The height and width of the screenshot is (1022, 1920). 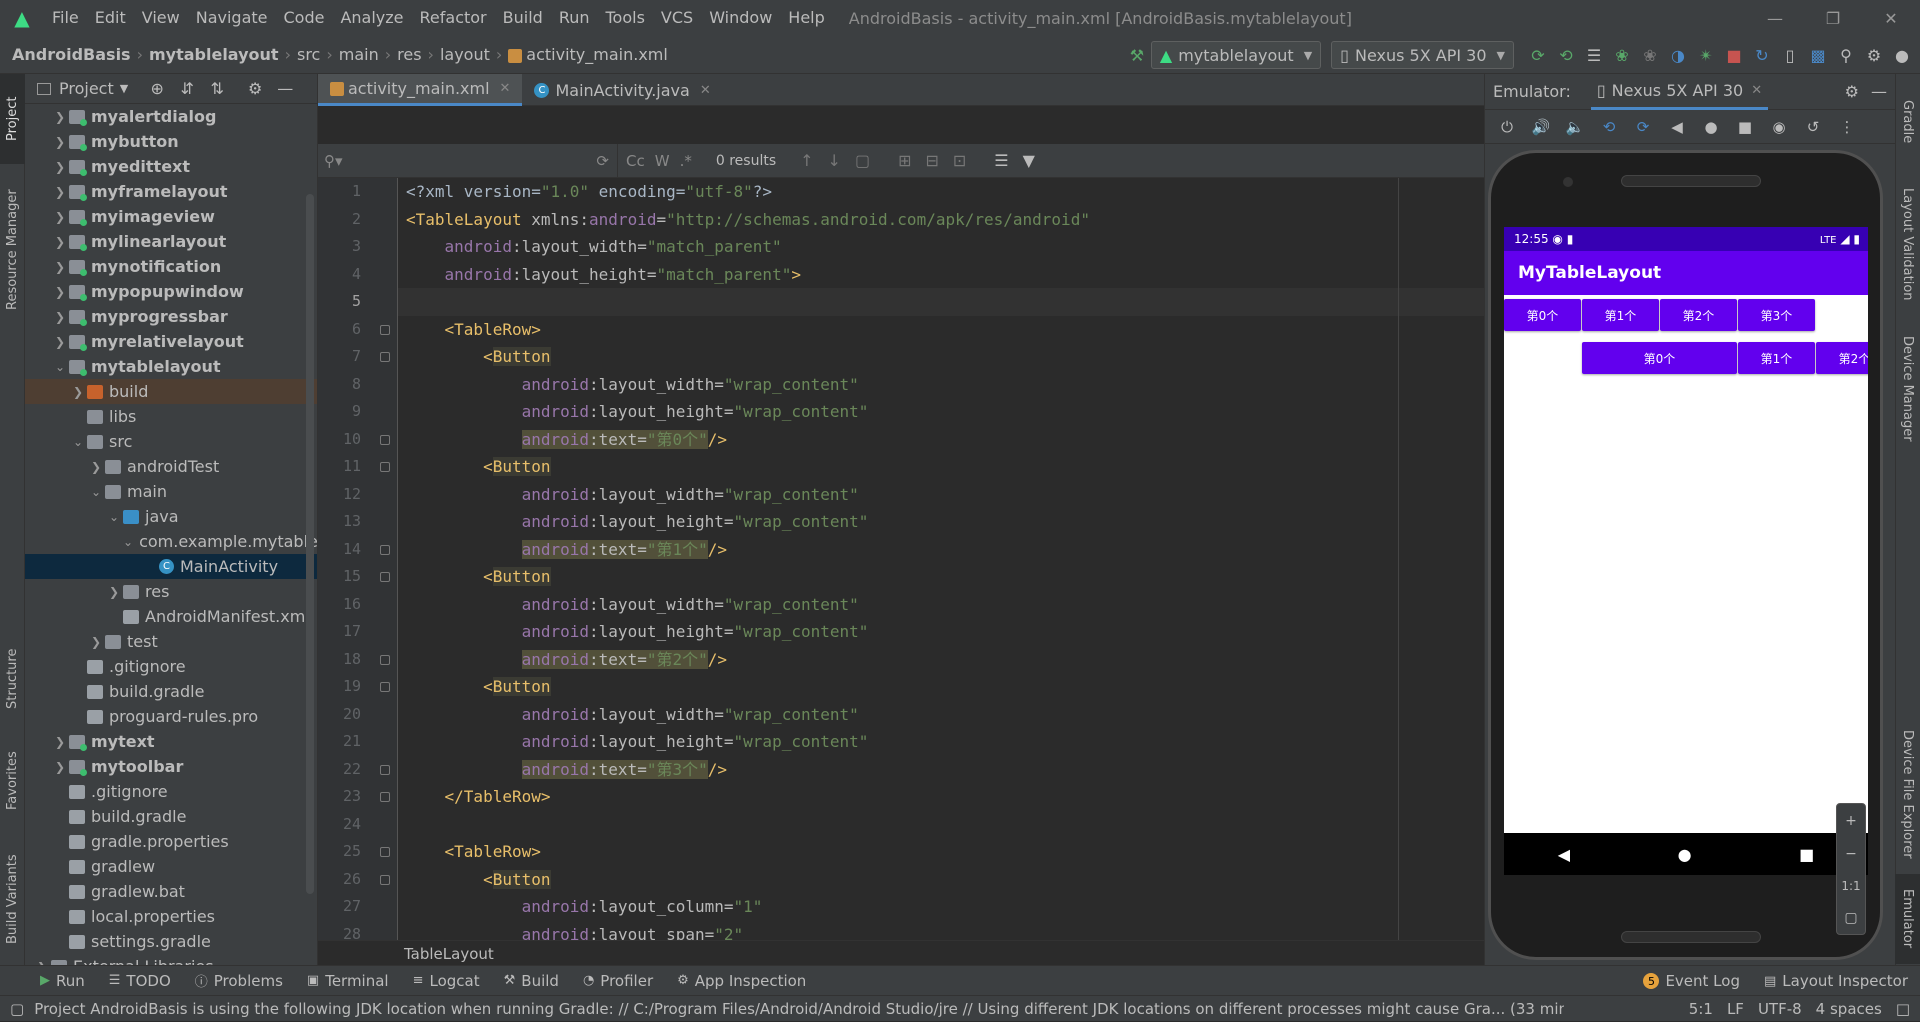 I want to click on editor-tab: activity_main.xml ✕, so click(x=420, y=90).